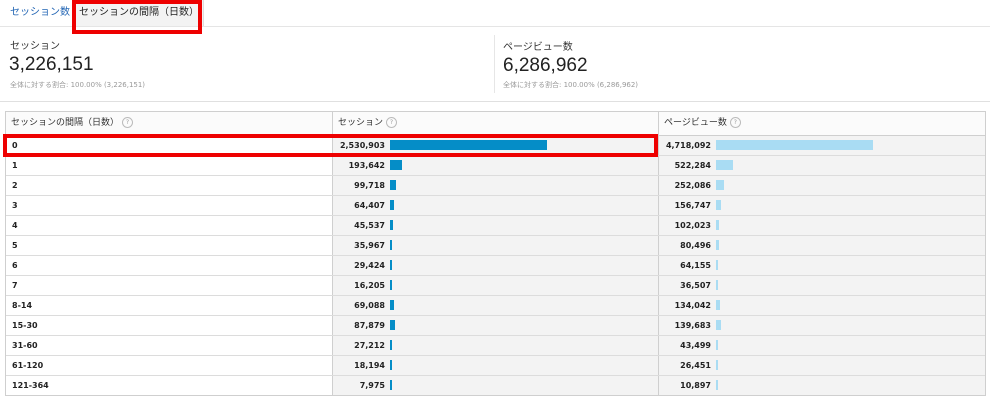 The width and height of the screenshot is (1000, 401). Describe the element at coordinates (495, 123) in the screenshot. I see `column-header-sessions: セッション?` at that location.